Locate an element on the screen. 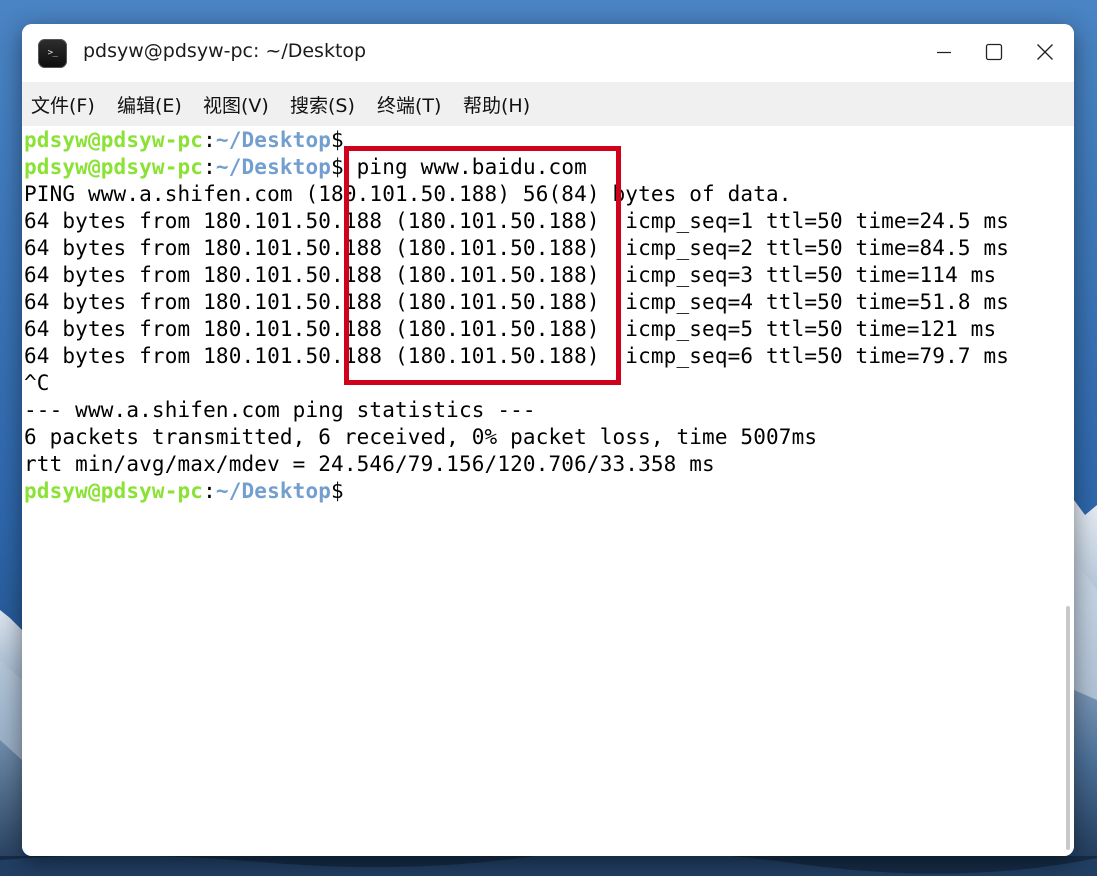  window-title: pdsyw@pdsyw-pc: ~/Desktop is located at coordinates (225, 51).